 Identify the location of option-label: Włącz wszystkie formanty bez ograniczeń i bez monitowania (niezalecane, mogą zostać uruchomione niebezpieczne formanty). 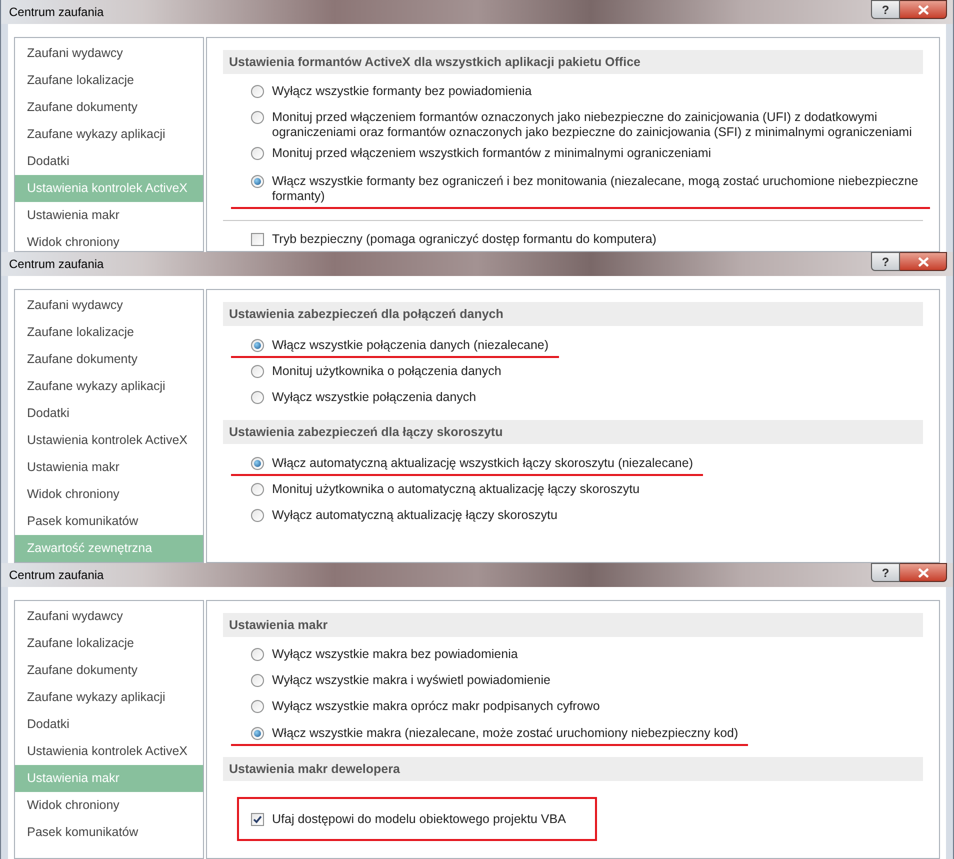
(596, 189).